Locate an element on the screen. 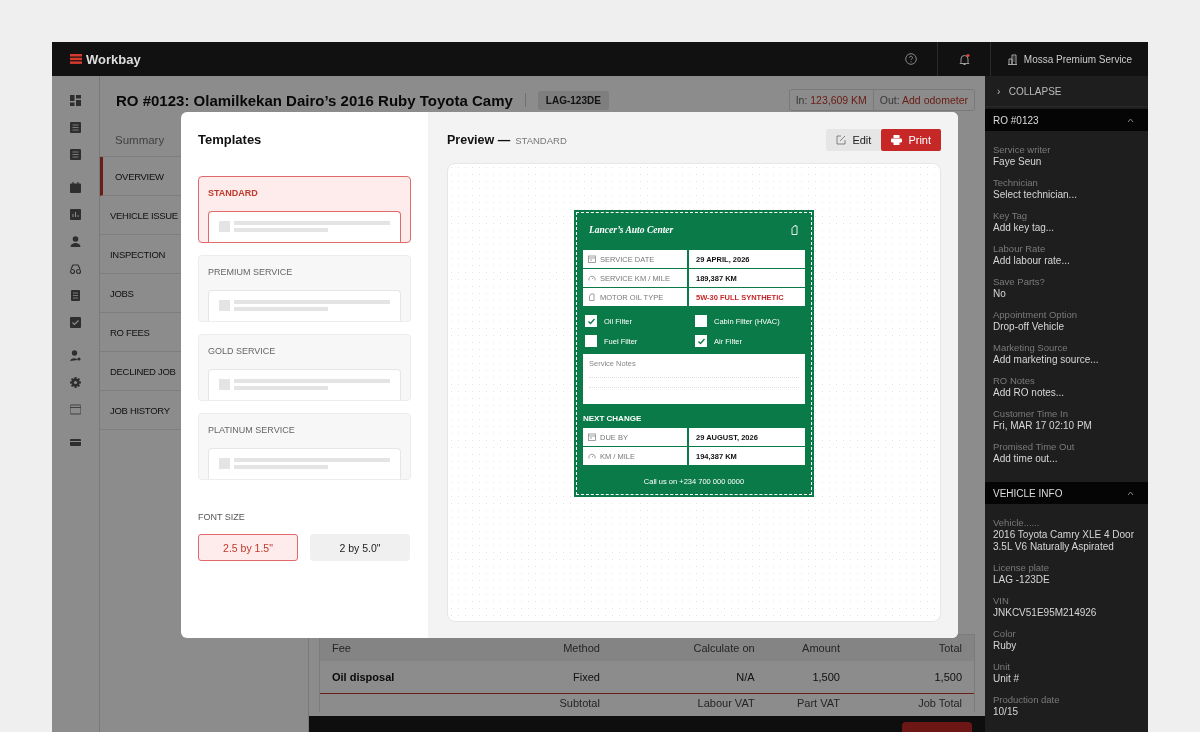 This screenshot has height=732, width=1200. column-header: Method is located at coordinates (581, 648).